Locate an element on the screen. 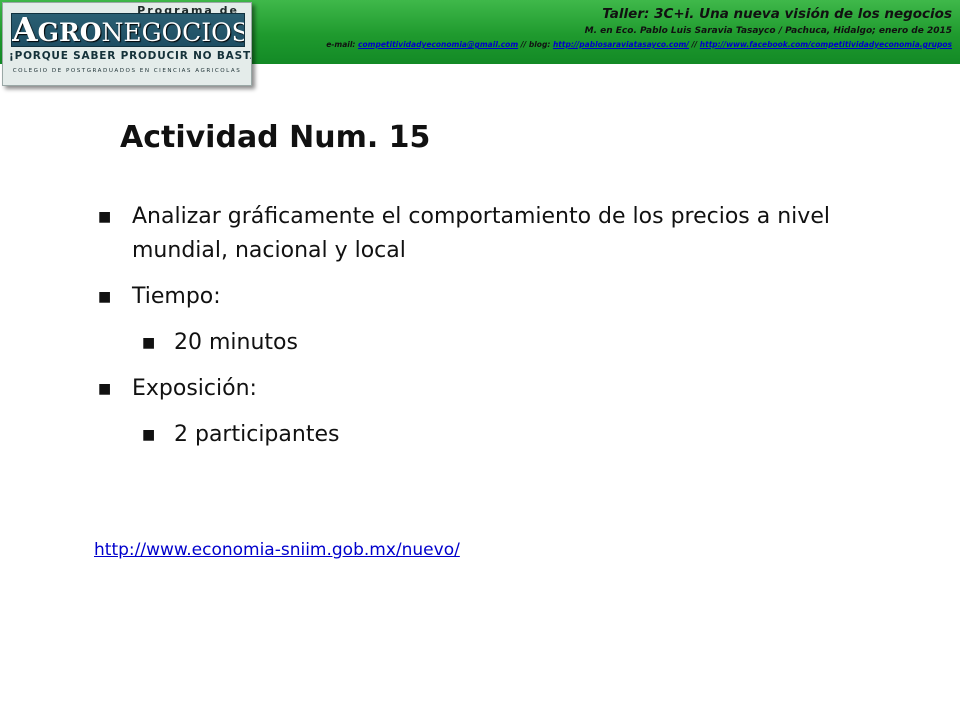 Image resolution: width=960 pixels, height=720 pixels. logo-wordmark: AGRONEGOCIOS is located at coordinates (128, 30).